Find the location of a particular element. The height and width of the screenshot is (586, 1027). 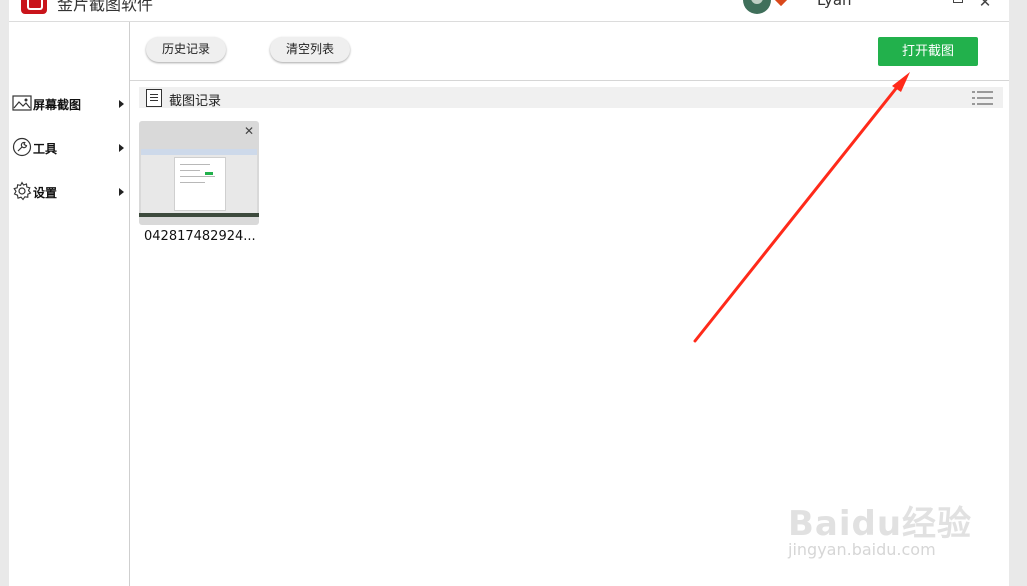

baidu-watermark: Baidu经验 jingyan.baidu.com is located at coordinates (883, 527).